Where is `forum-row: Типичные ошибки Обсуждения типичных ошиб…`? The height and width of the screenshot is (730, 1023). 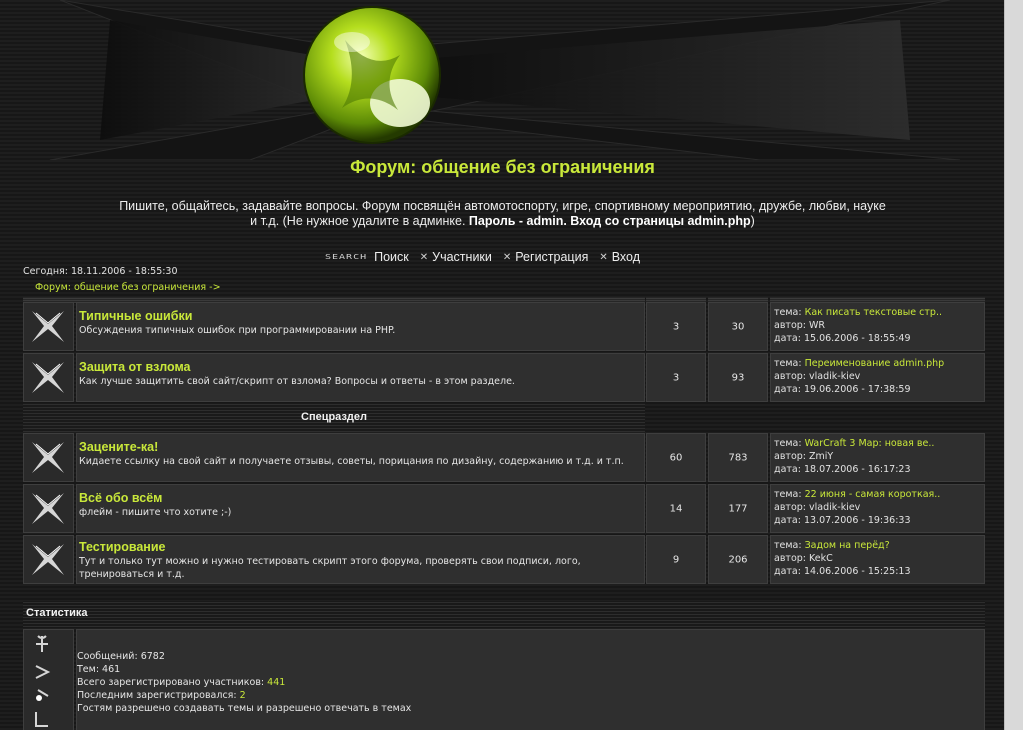 forum-row: Типичные ошибки Обсуждения типичных ошиб… is located at coordinates (504, 326).